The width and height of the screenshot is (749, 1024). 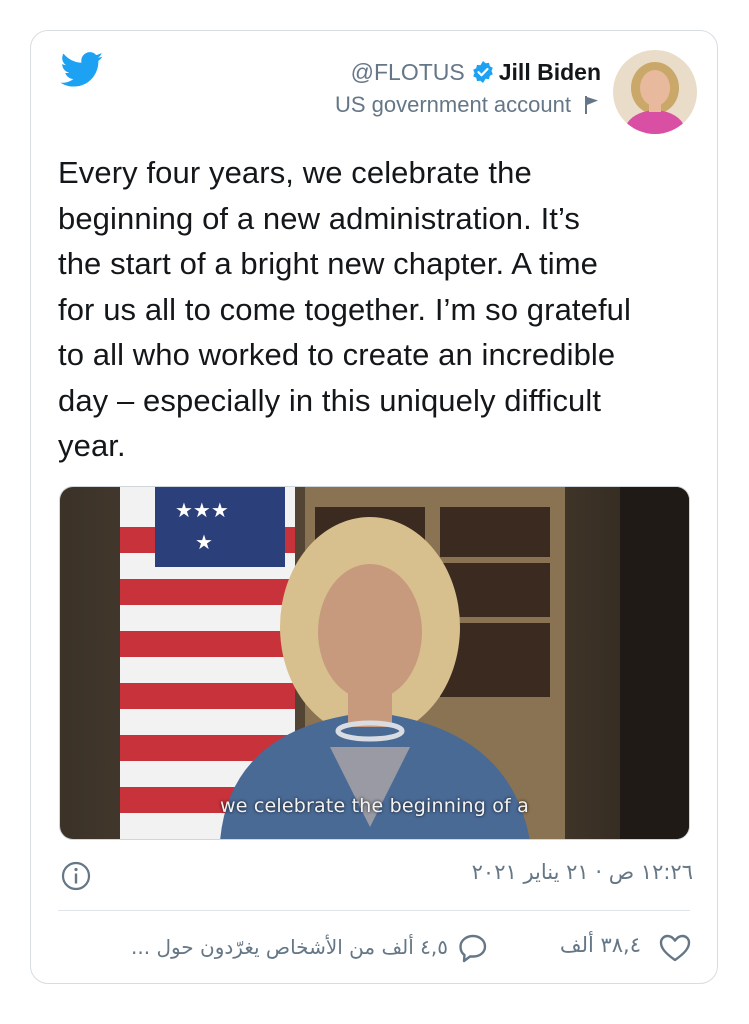 What do you see at coordinates (76, 876) in the screenshot?
I see `info-icon` at bounding box center [76, 876].